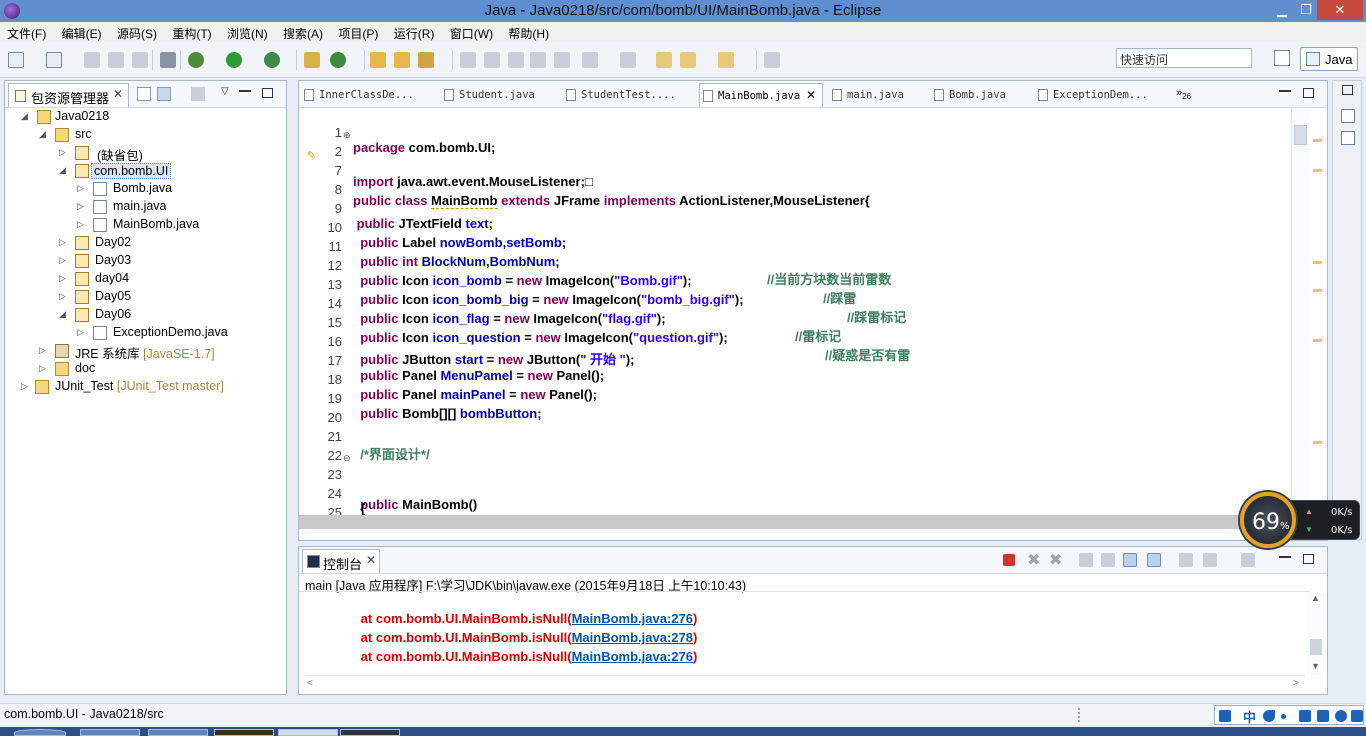  I want to click on scroll-up-icon: ▲, so click(1315, 598).